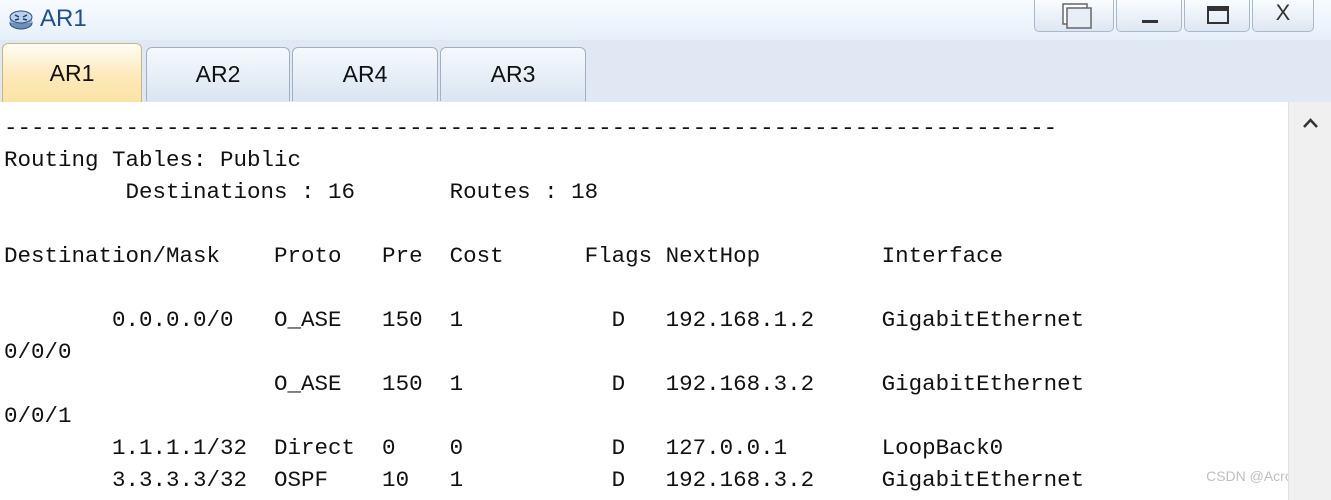 Image resolution: width=1331 pixels, height=500 pixels. I want to click on tab-ar2: AR2, so click(218, 74).